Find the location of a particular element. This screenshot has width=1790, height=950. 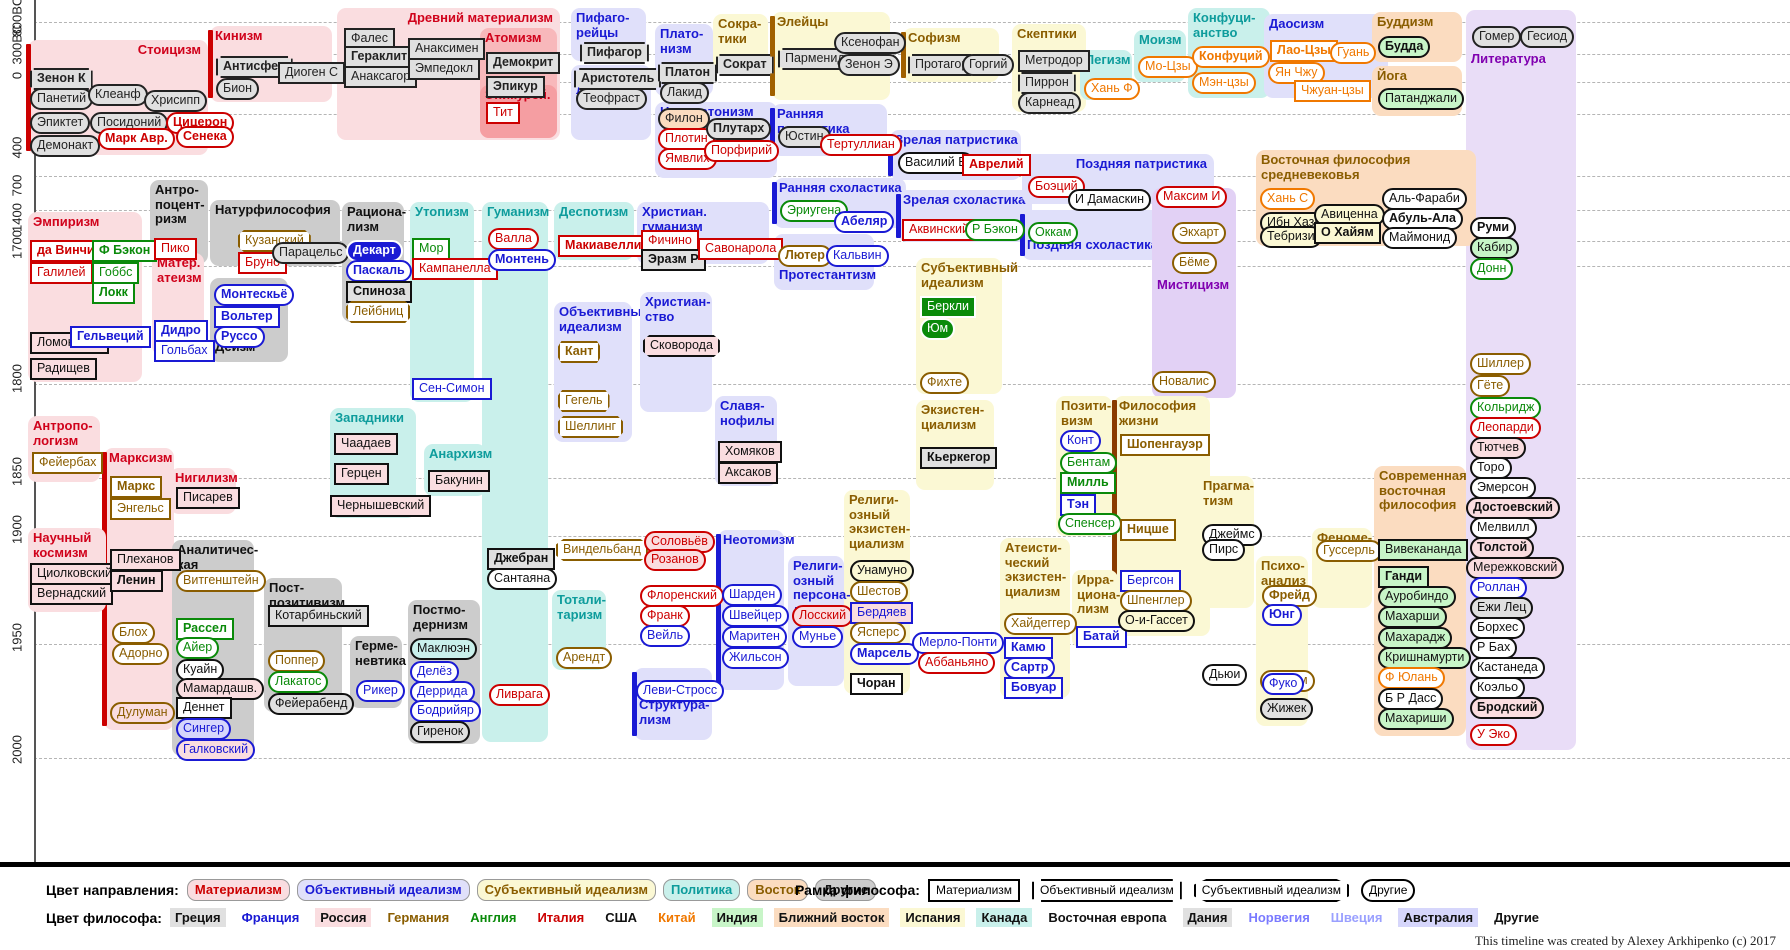

legend-country-chip: Канада is located at coordinates (1004, 917).